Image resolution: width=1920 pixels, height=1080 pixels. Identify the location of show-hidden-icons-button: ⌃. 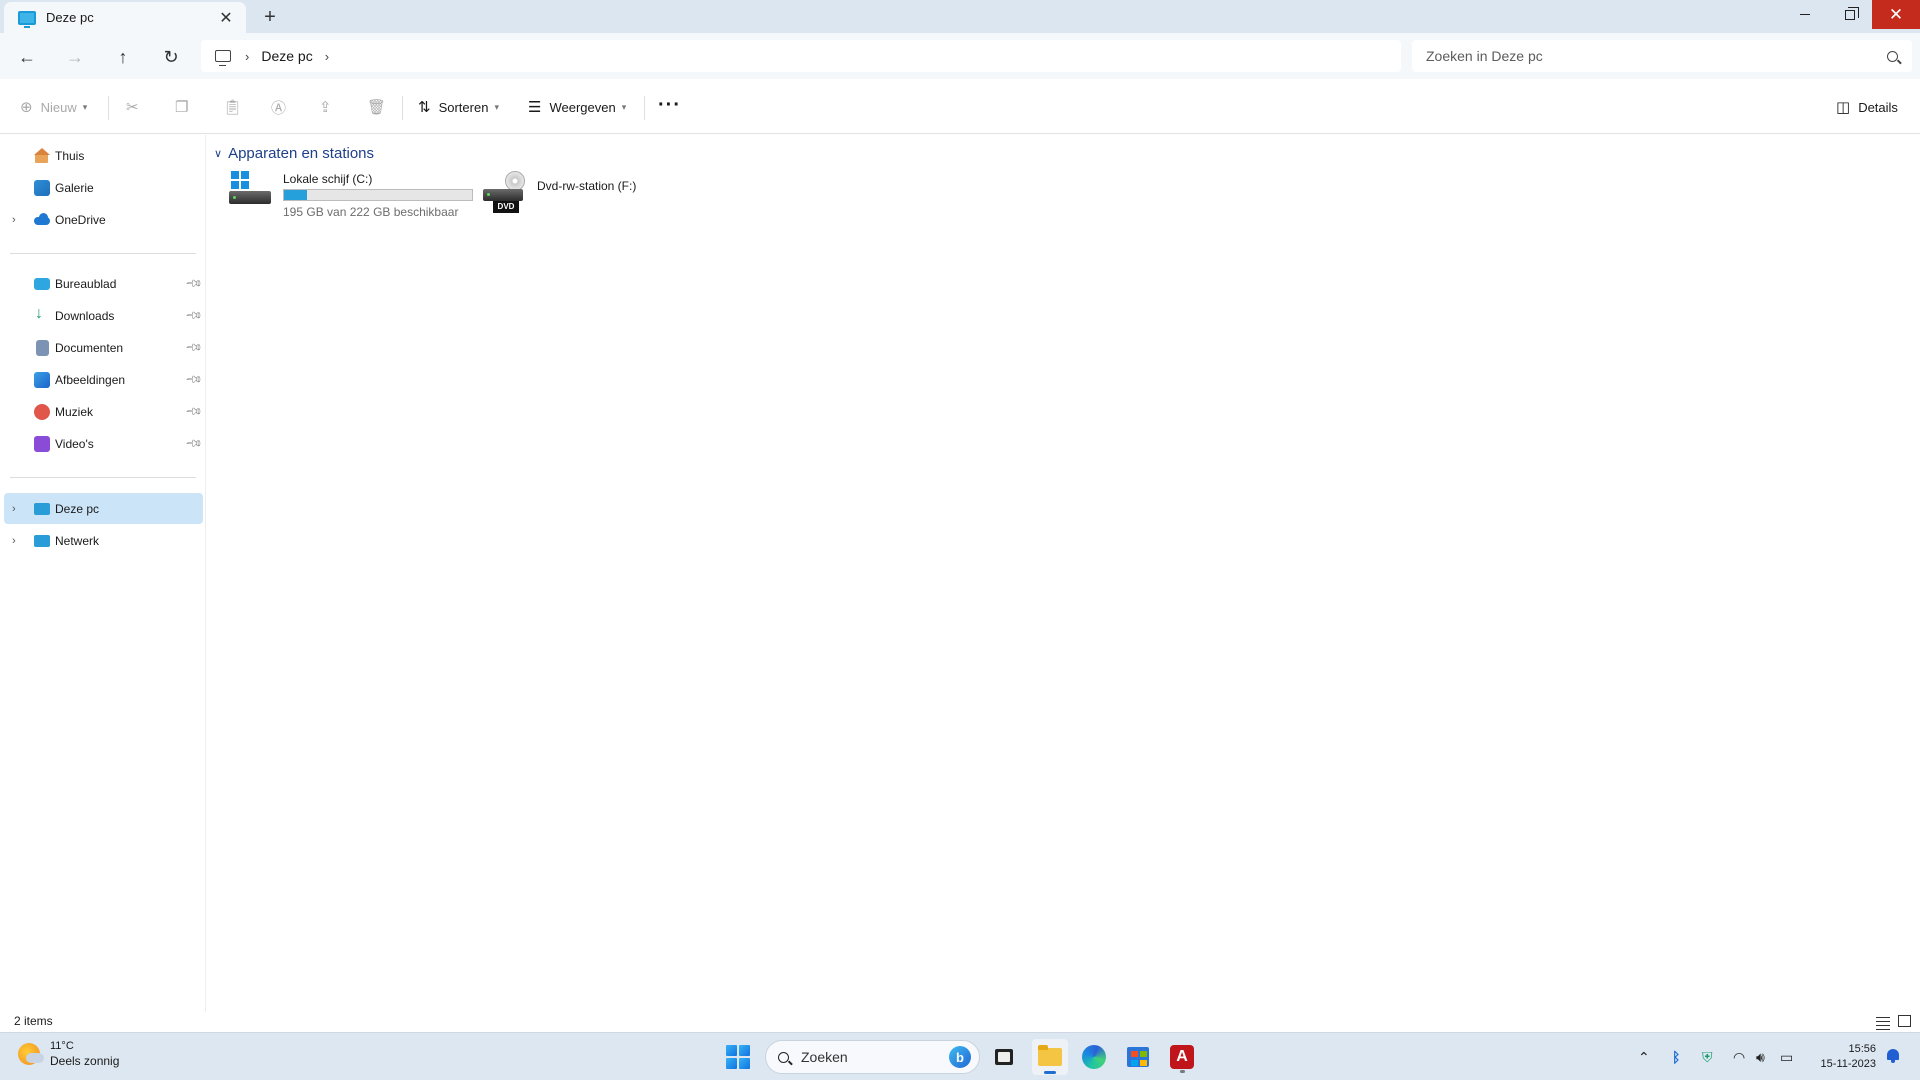
(1644, 1056).